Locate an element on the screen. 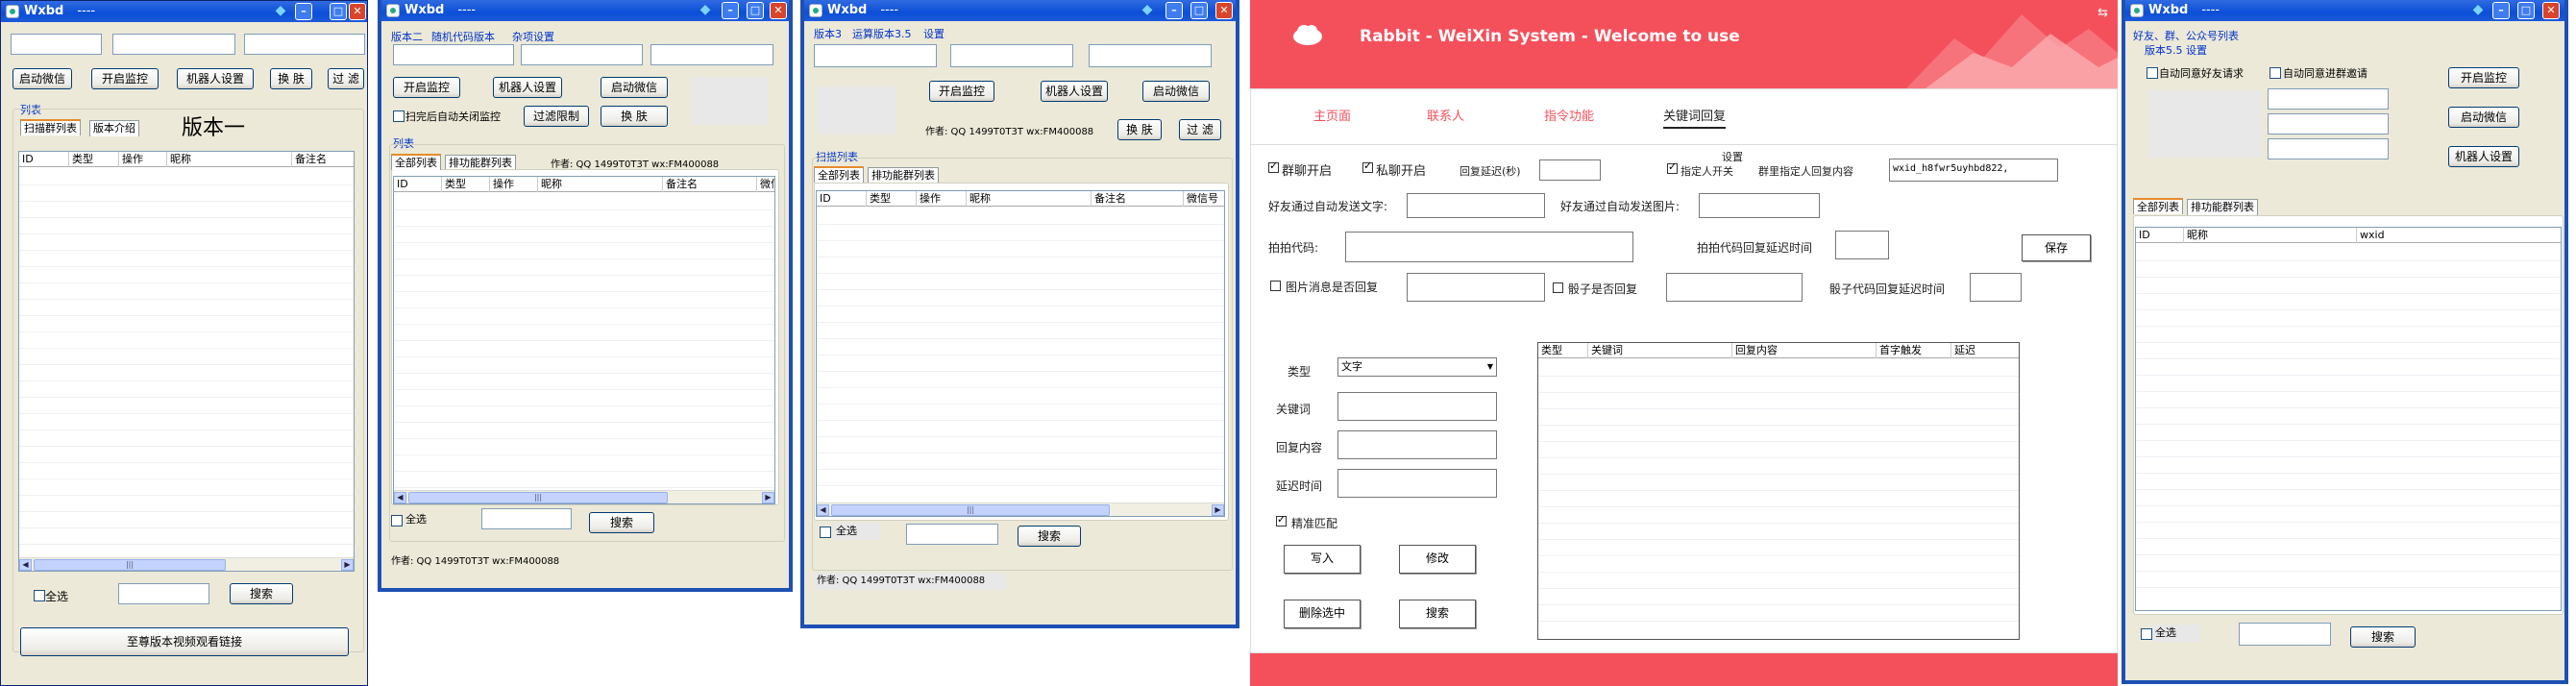 The image size is (2576, 686). nav-keyword-reply: 关键词回复 is located at coordinates (1695, 117).